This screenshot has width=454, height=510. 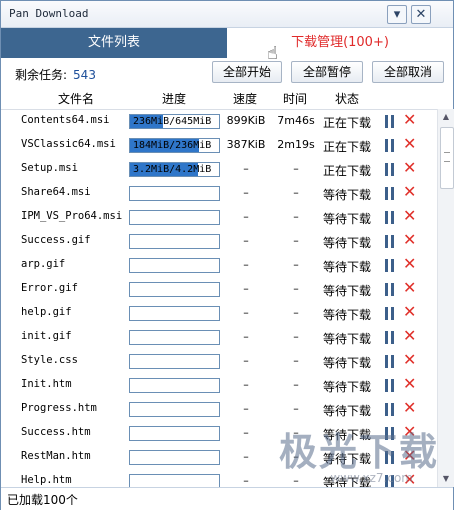 I want to click on table-row: Progress.htm – – 等待下载 ✕, so click(x=218, y=409).